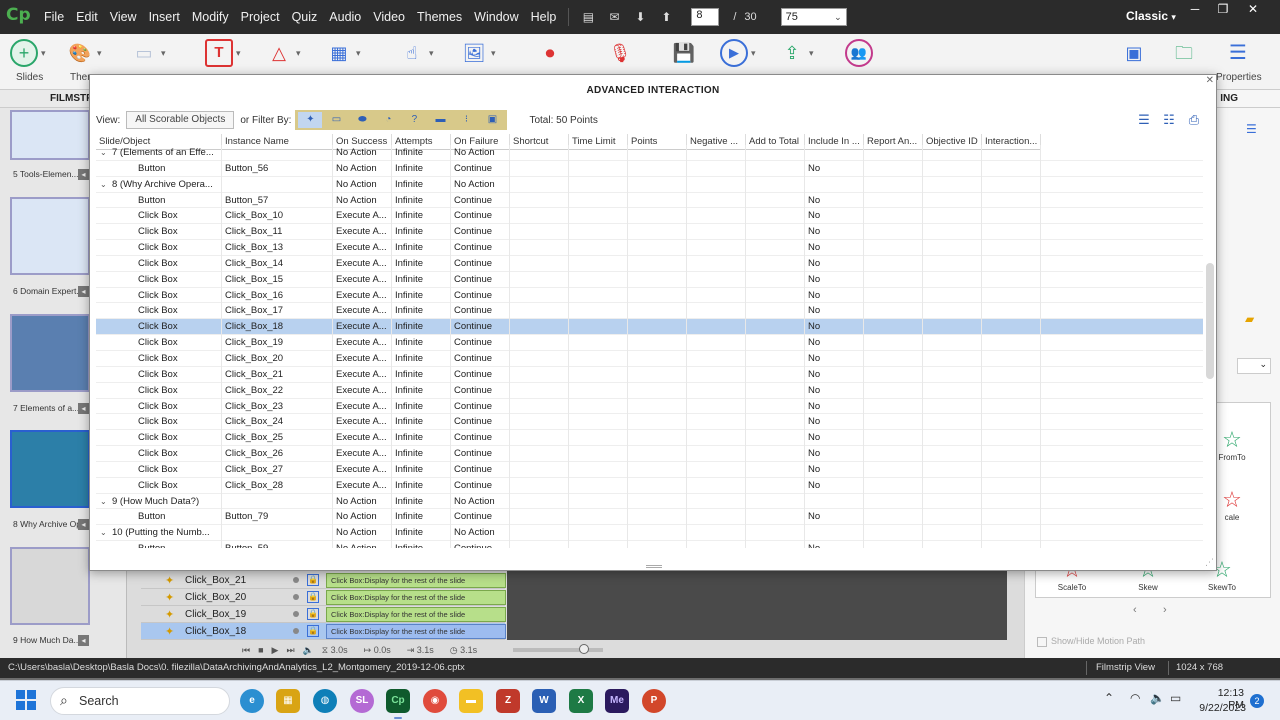 This screenshot has height=720, width=1280. Describe the element at coordinates (416, 53) in the screenshot. I see `interactions-button: ☝ ▾` at that location.